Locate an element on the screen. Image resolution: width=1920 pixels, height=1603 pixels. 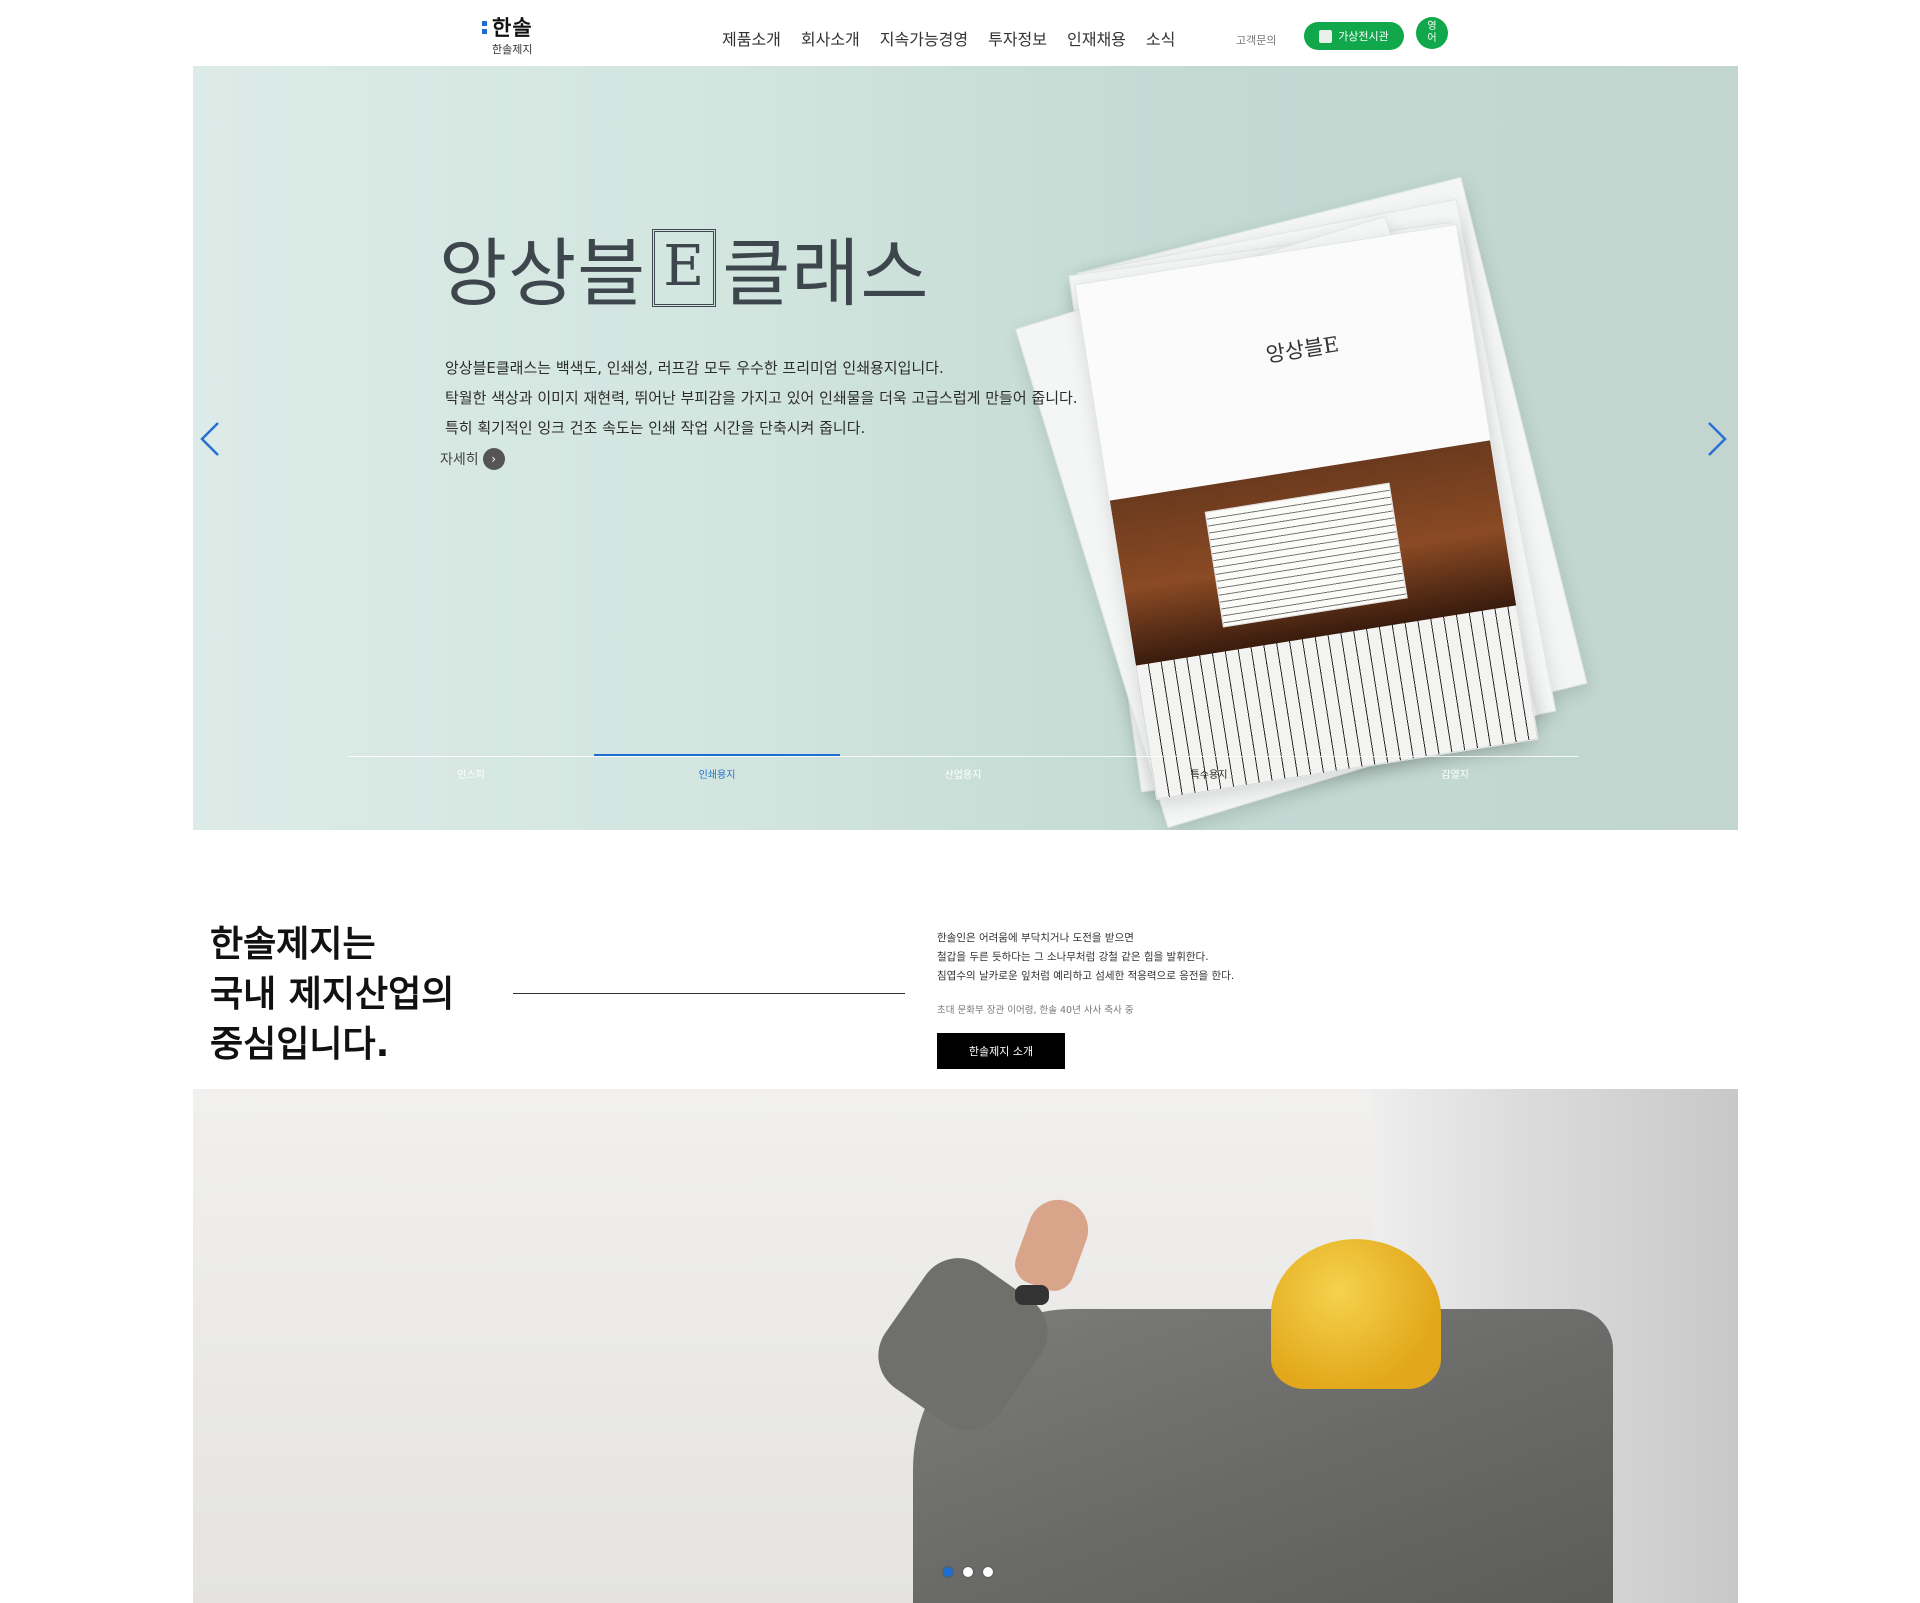
slider-prev-arrow-icon is located at coordinates (211, 439).